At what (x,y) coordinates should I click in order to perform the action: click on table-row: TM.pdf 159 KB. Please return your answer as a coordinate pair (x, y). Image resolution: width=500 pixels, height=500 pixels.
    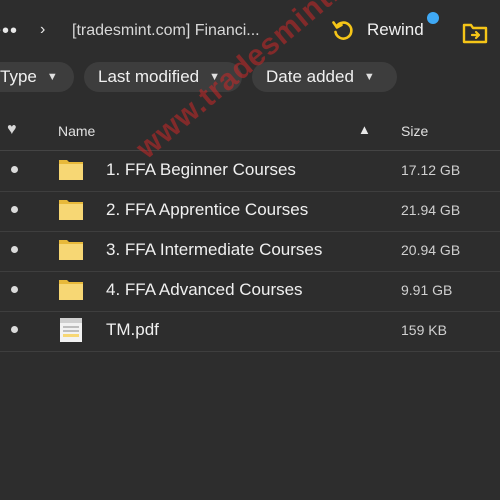
    Looking at the image, I should click on (250, 331).